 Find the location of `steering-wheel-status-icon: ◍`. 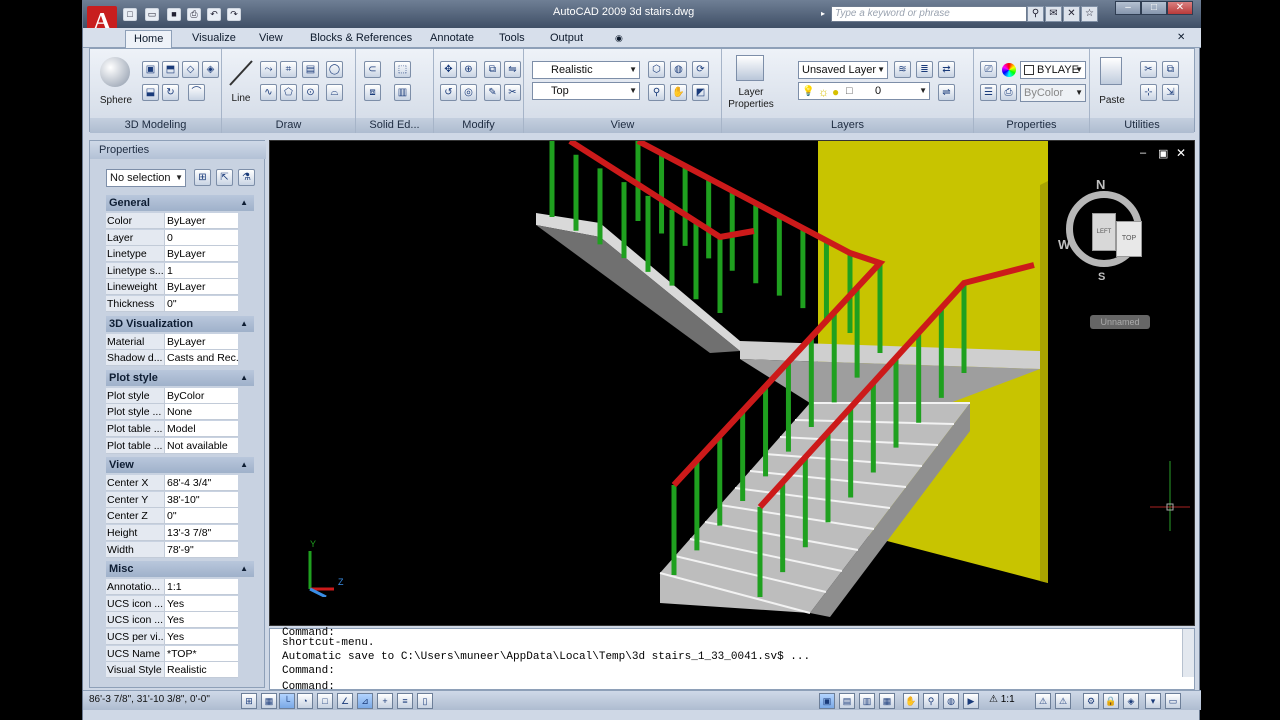

steering-wheel-status-icon: ◍ is located at coordinates (951, 701).